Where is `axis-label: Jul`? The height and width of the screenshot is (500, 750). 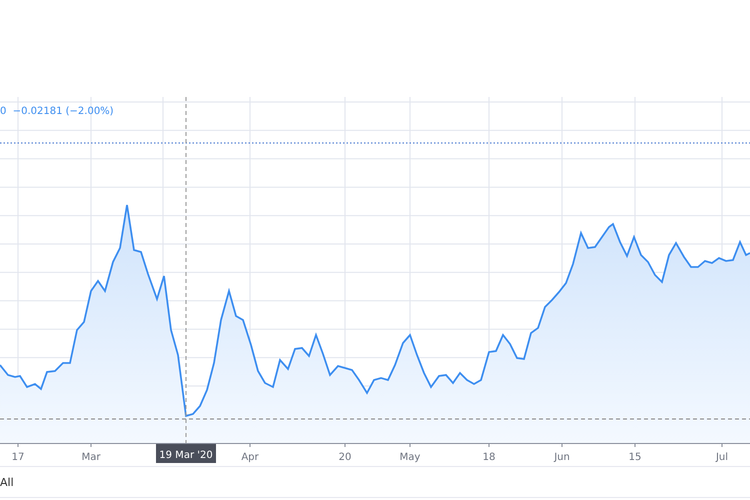 axis-label: Jul is located at coordinates (722, 457).